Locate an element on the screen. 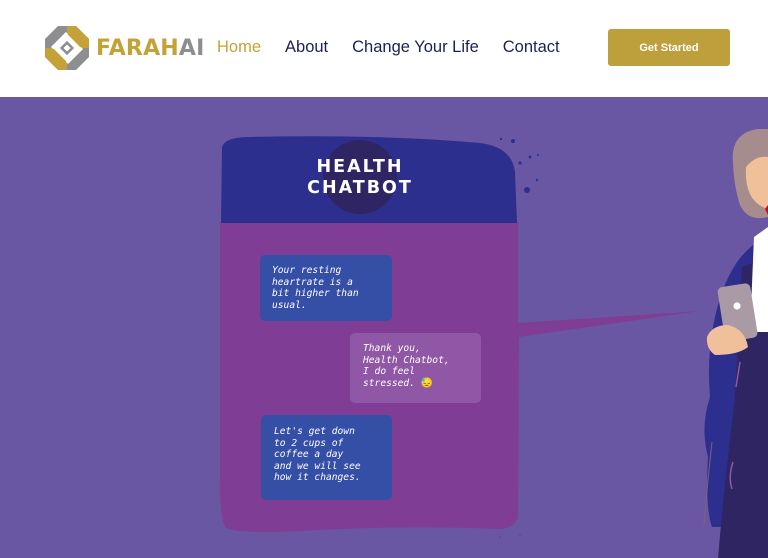  nav-change-your-life: Change Your Life is located at coordinates (415, 47).